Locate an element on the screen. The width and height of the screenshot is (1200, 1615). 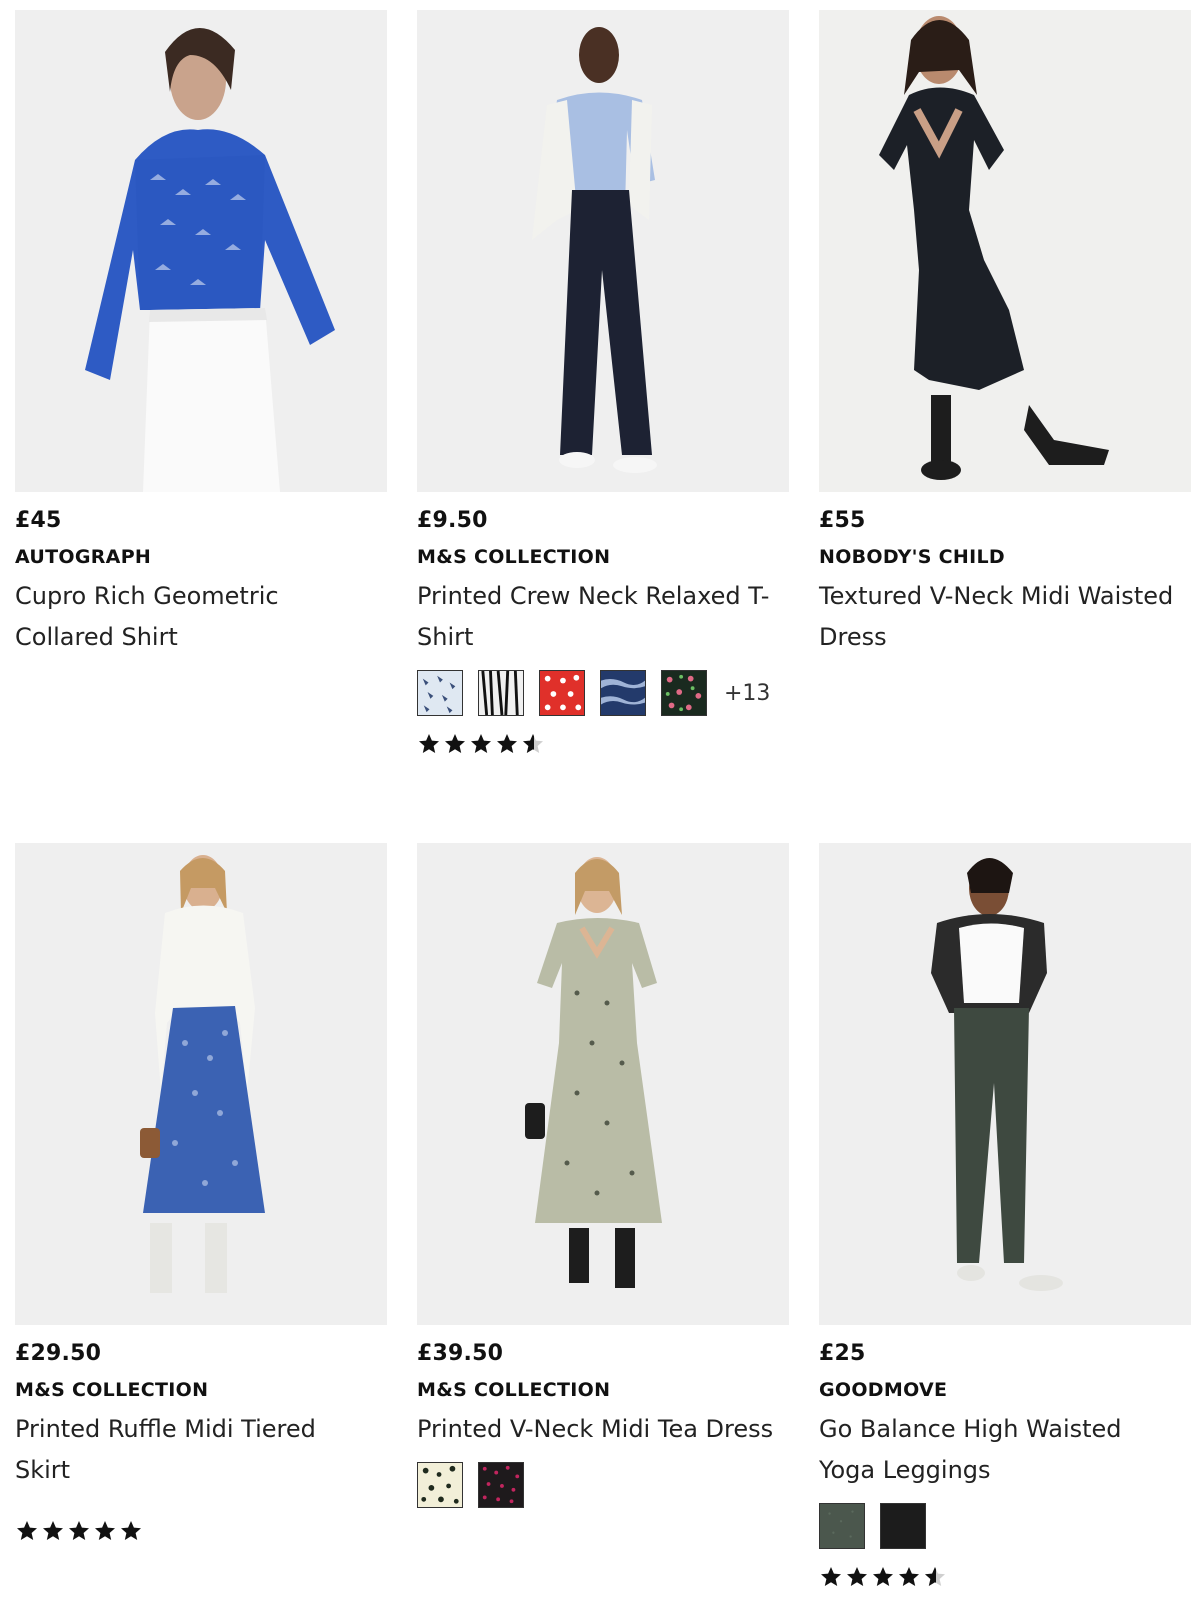
swatch-dark-floral is located at coordinates (684, 693).